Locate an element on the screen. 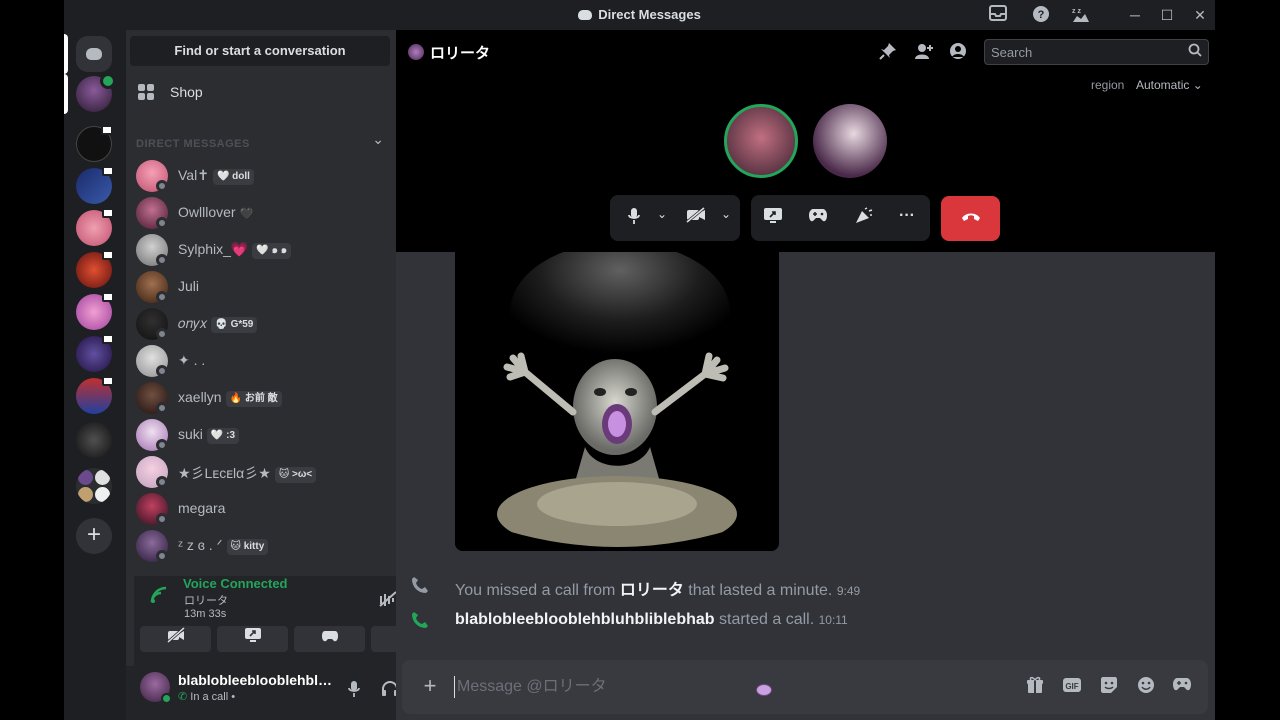  emoji-icon is located at coordinates (1146, 687).